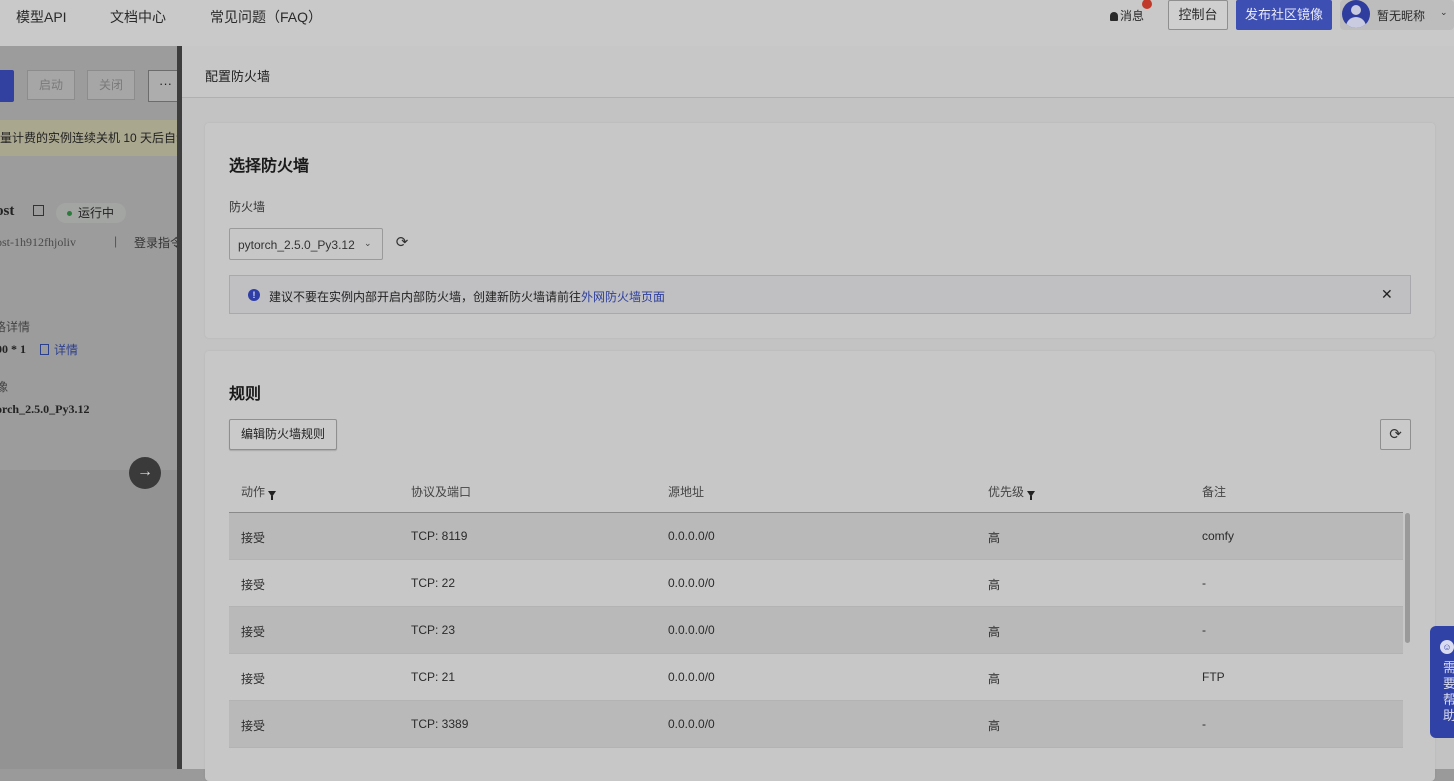 The image size is (1454, 781). What do you see at coordinates (254, 295) in the screenshot?
I see `info-icon: !` at bounding box center [254, 295].